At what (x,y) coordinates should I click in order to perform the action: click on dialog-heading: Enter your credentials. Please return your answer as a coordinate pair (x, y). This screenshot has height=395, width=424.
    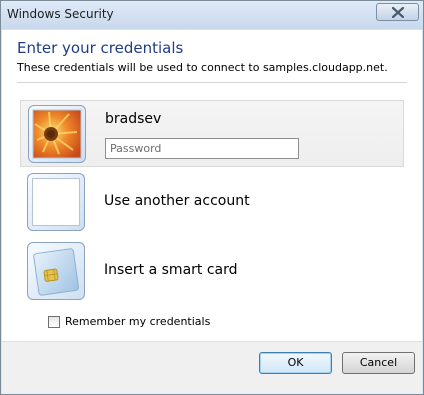
    Looking at the image, I should click on (100, 48).